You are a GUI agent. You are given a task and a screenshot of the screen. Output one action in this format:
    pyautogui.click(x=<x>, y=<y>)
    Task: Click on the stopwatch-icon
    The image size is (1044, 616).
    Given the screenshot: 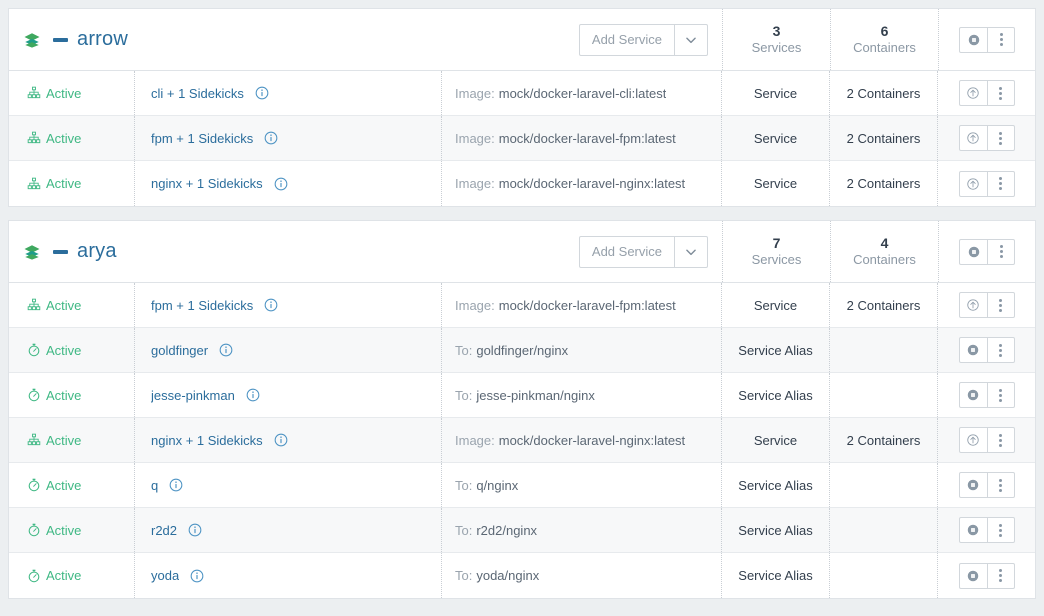 What is the action you would take?
    pyautogui.click(x=34, y=395)
    